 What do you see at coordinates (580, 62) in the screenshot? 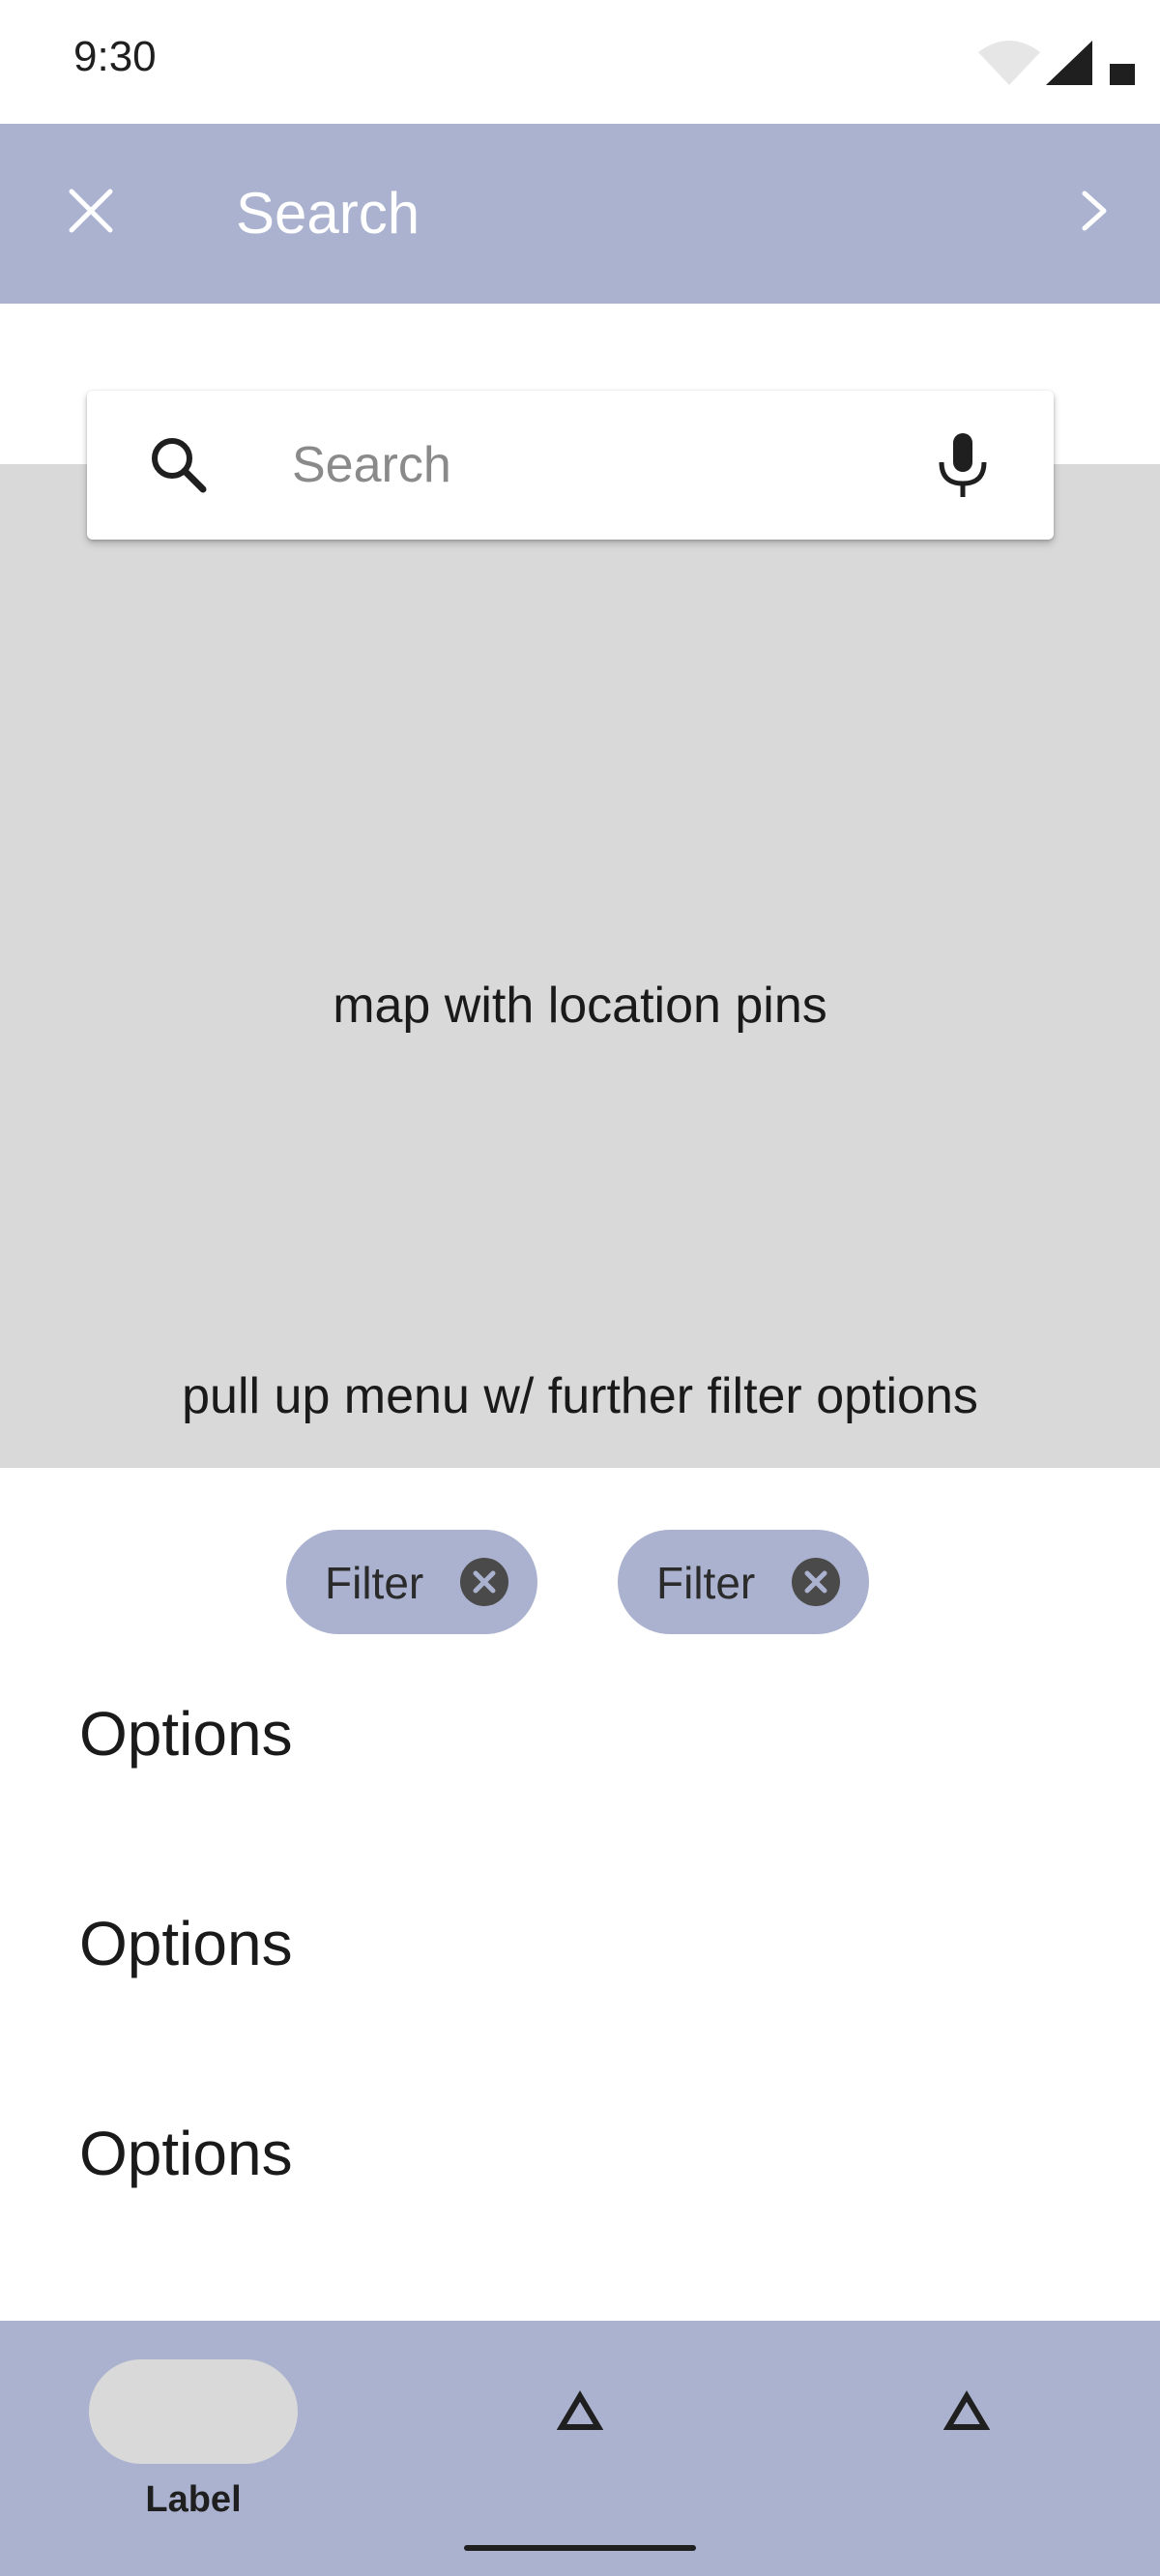
I see `status-bar: 9:30` at bounding box center [580, 62].